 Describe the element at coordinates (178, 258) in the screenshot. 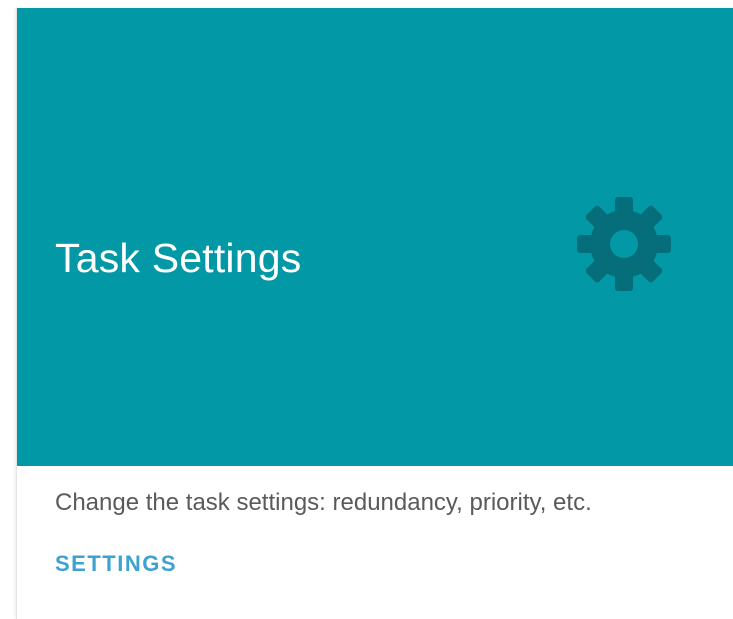

I see `card-title: Task Settings` at that location.